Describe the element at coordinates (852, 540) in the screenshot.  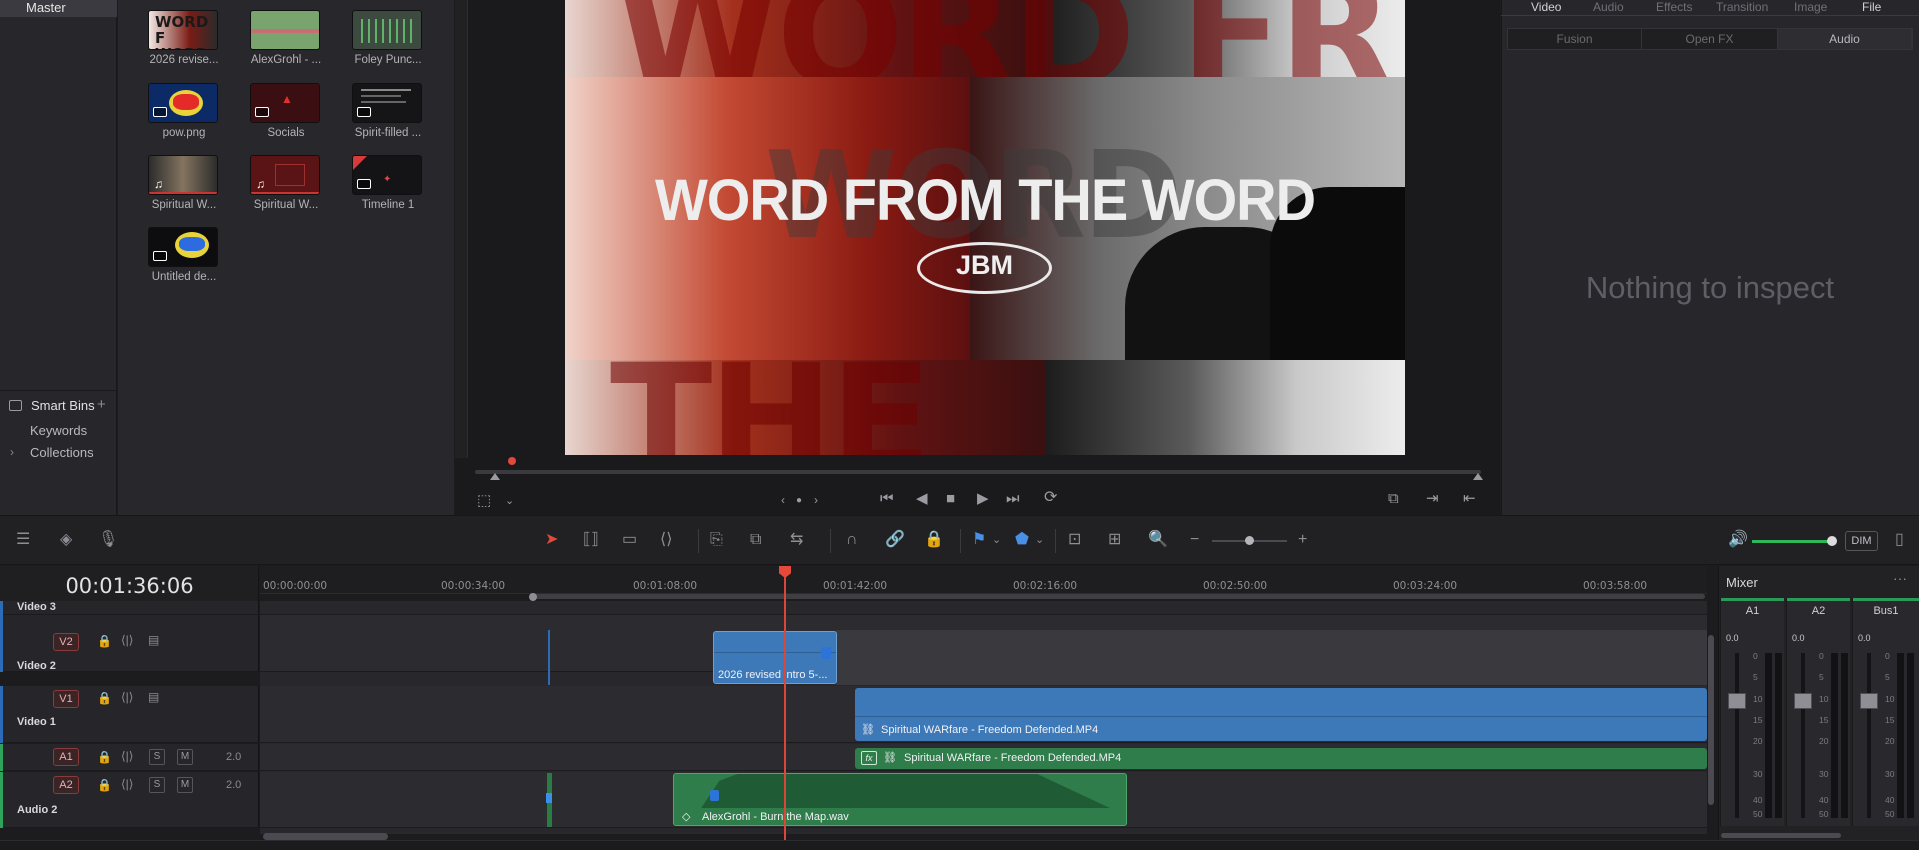
I see `snapping-icon: ∩` at that location.